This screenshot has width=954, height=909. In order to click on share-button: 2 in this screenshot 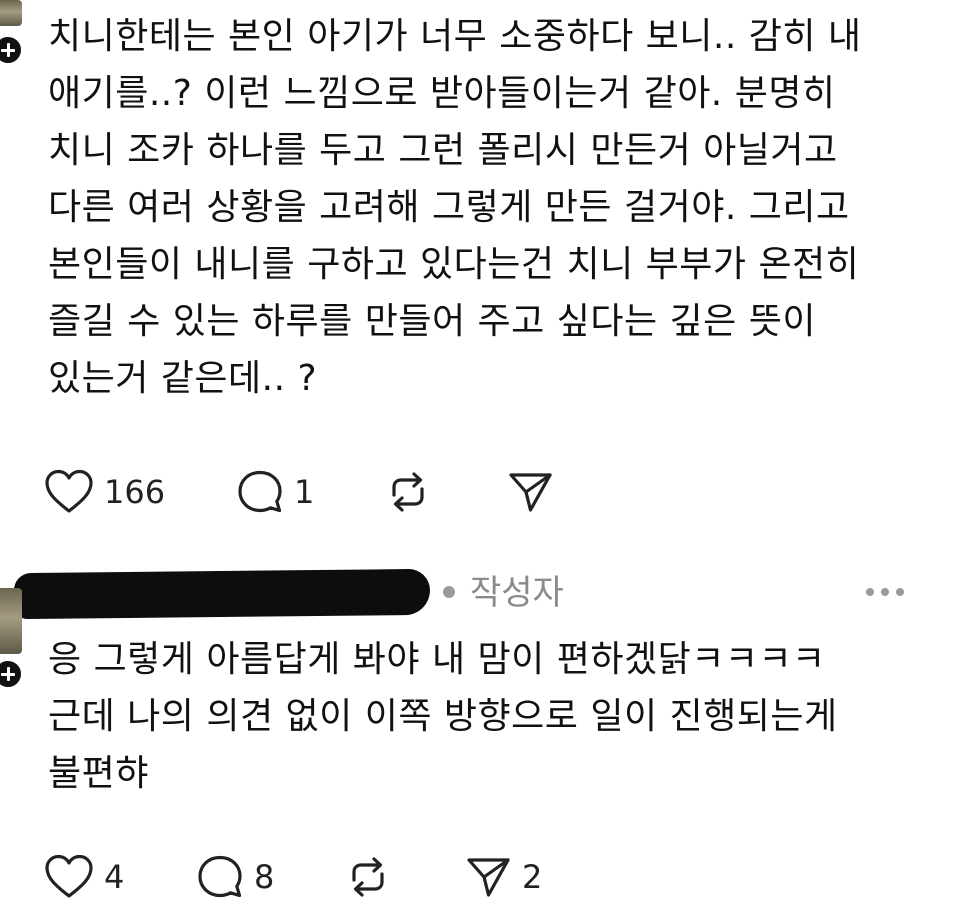, I will do `click(503, 877)`.